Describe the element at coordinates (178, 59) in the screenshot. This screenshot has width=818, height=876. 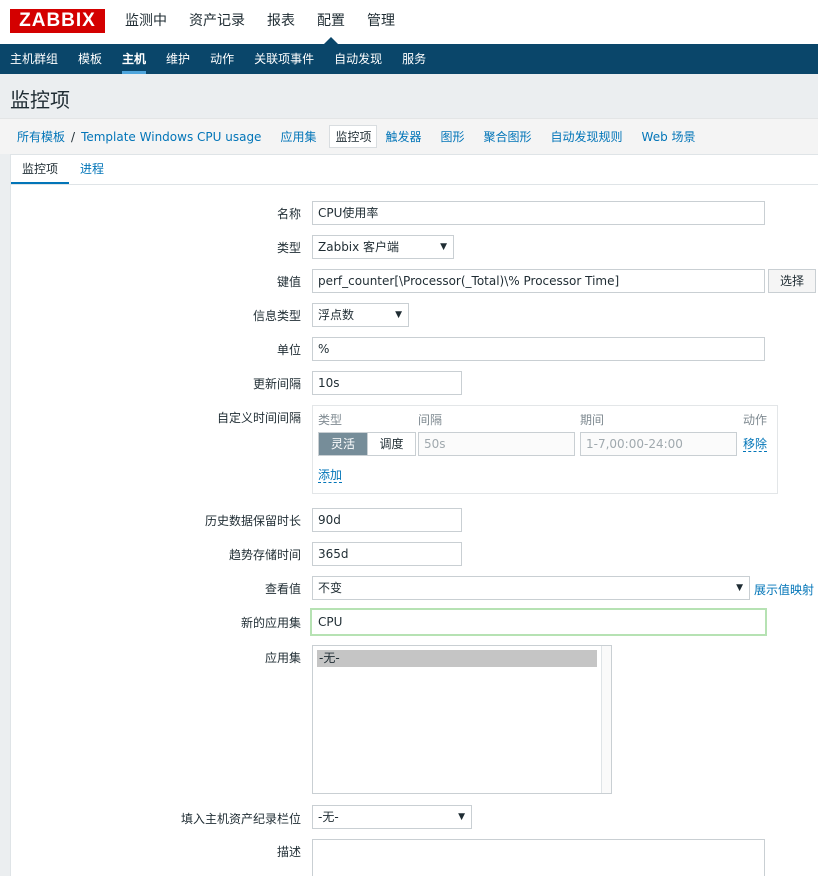
I see `subnav-maintenance: 维护` at that location.